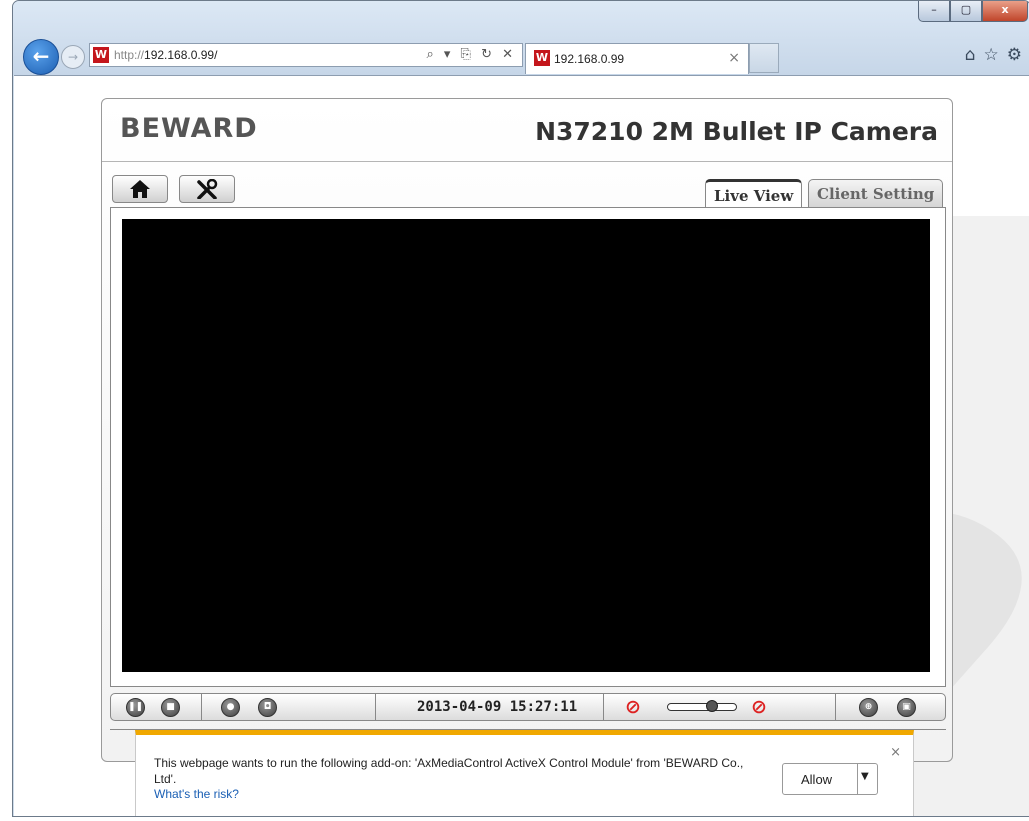 This screenshot has height=821, width=1029. Describe the element at coordinates (527, 161) in the screenshot. I see `header-divider` at that location.